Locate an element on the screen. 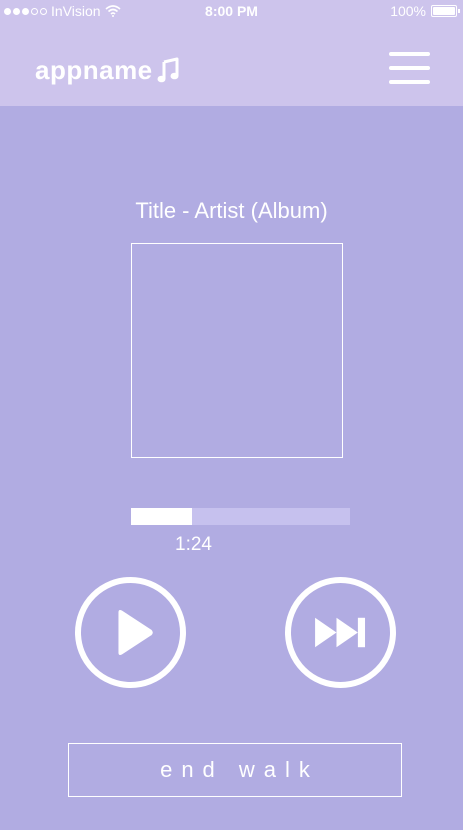  battery-percentage: 100% is located at coordinates (408, 11).